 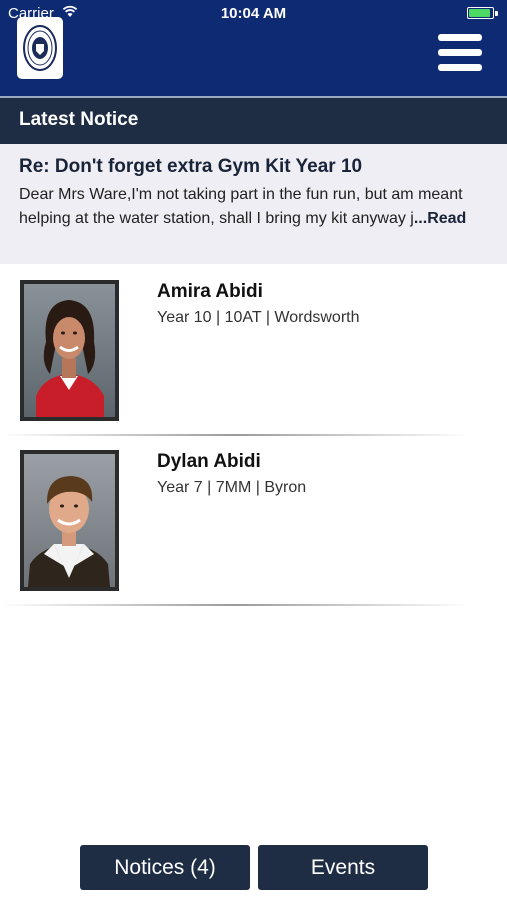 I want to click on student-details: Year 10 | 10AT | Wordsworth, so click(x=258, y=317).